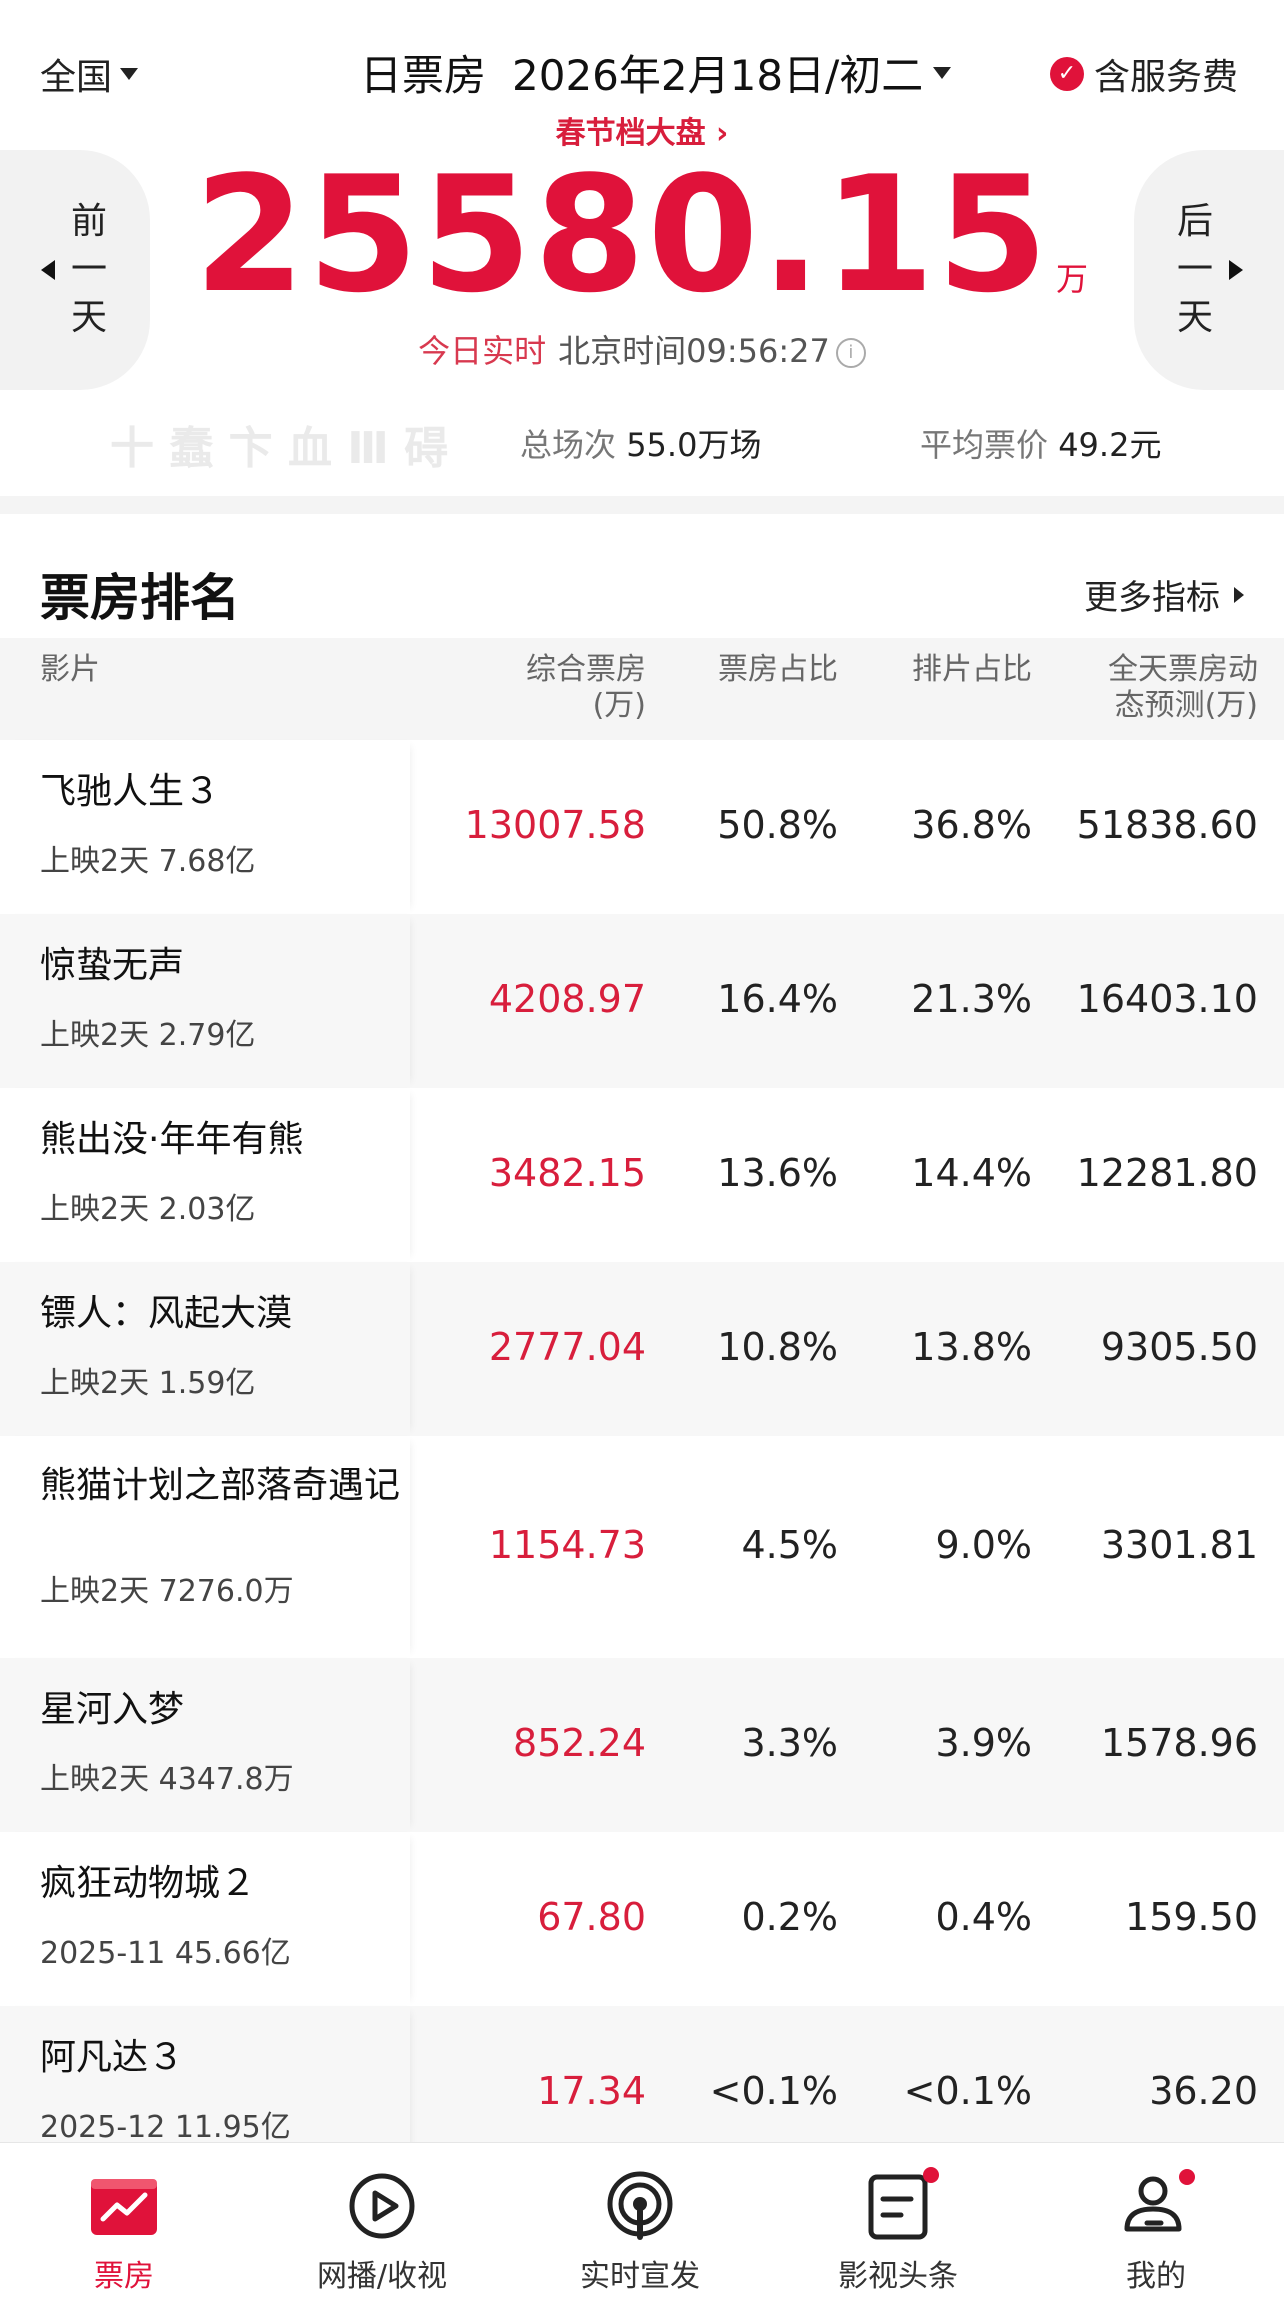 The image size is (1284, 2310). What do you see at coordinates (901, 2204) in the screenshot?
I see `news-icon` at bounding box center [901, 2204].